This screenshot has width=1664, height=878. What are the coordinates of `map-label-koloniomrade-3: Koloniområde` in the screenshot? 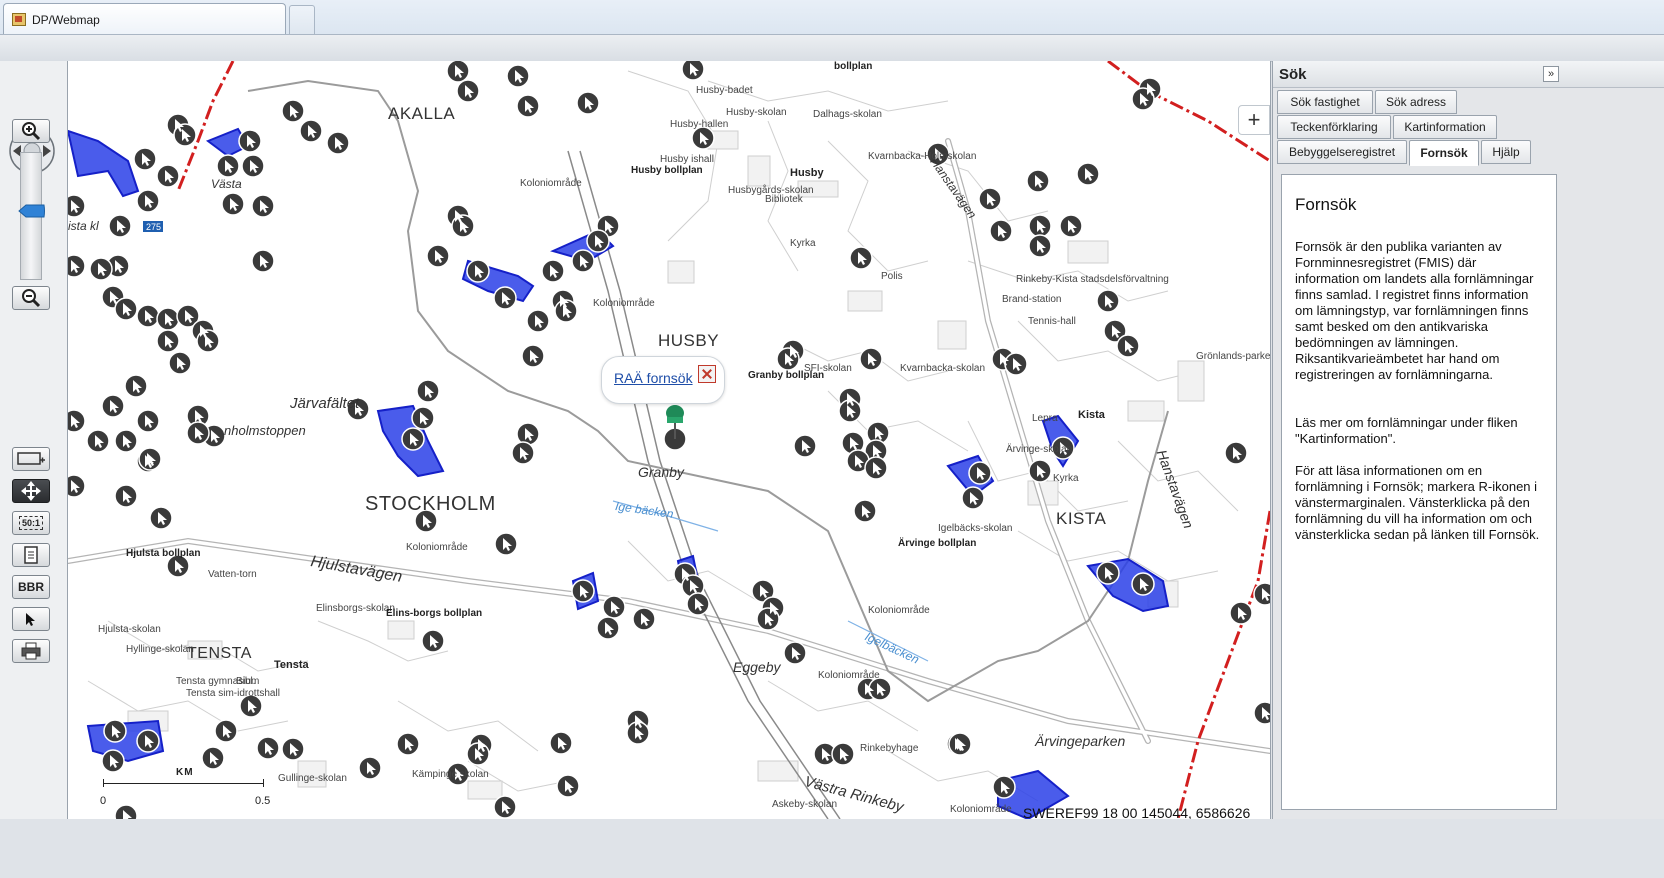 It's located at (437, 547).